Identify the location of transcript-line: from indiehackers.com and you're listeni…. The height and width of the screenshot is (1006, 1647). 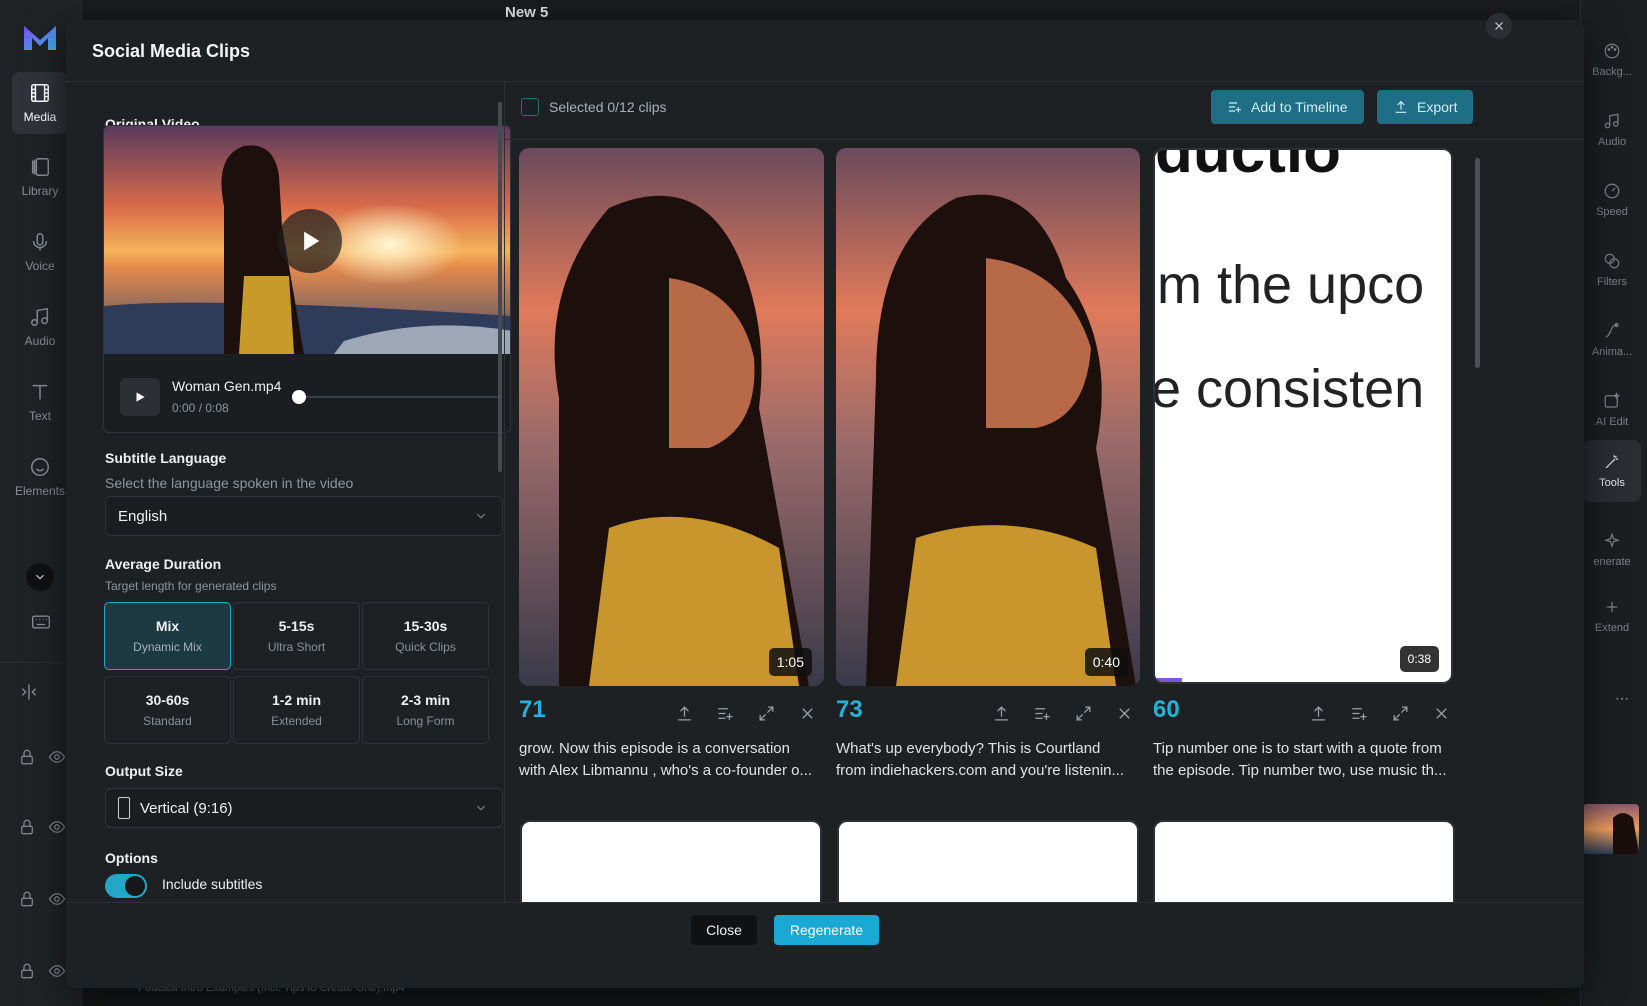
(980, 770).